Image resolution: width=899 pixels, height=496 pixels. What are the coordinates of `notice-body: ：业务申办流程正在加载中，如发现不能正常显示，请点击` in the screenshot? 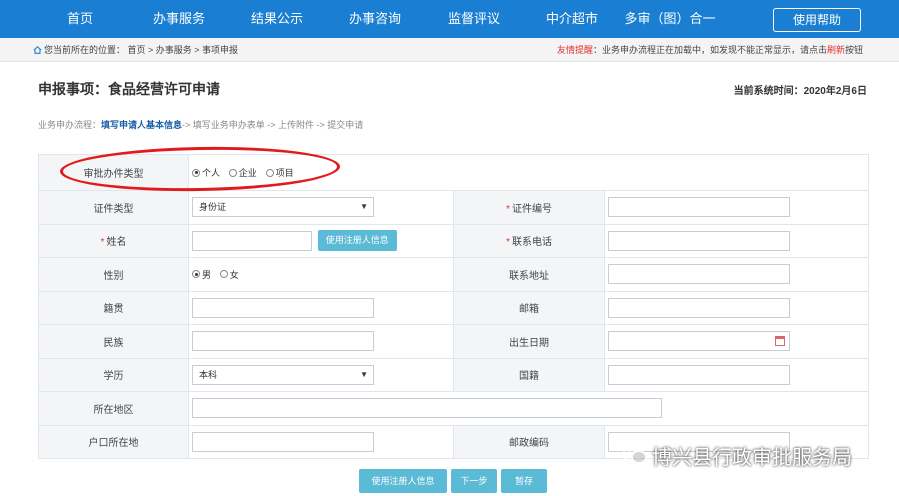 It's located at (709, 50).